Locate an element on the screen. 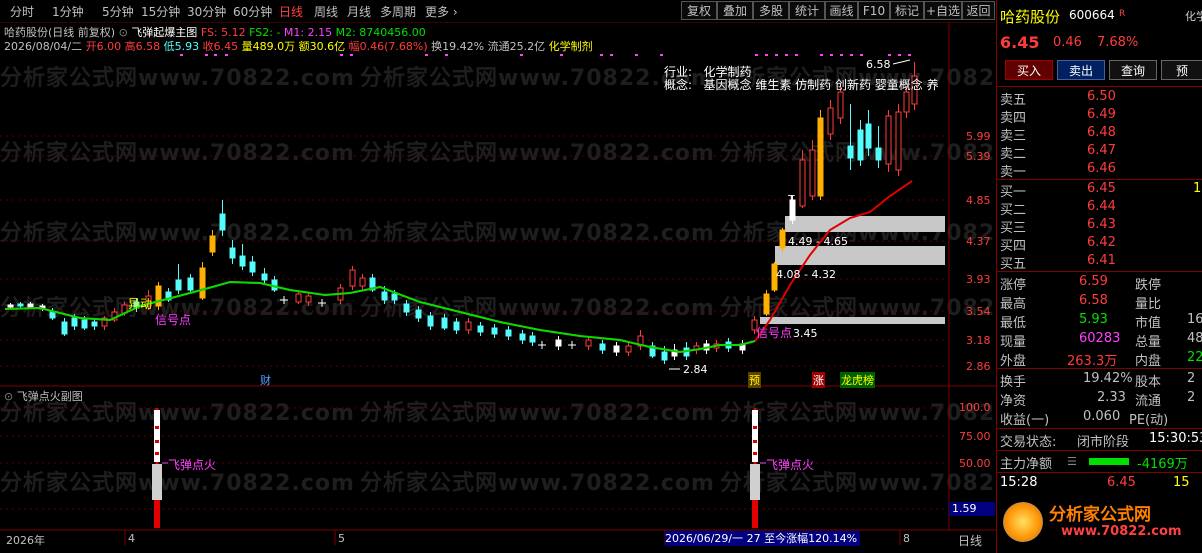 Image resolution: width=1202 pixels, height=553 pixels. bid1-price: 6.45 is located at coordinates (1101, 188).